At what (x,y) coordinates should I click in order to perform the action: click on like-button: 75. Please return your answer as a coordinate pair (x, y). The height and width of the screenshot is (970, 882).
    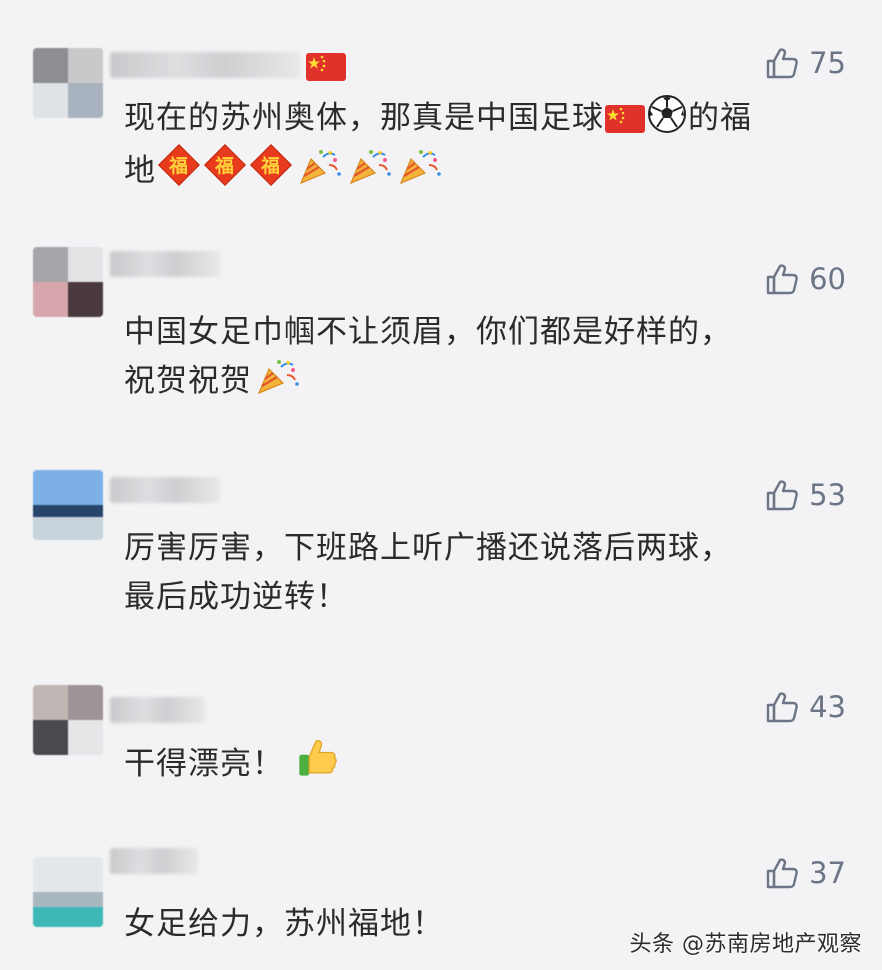
    Looking at the image, I should click on (805, 63).